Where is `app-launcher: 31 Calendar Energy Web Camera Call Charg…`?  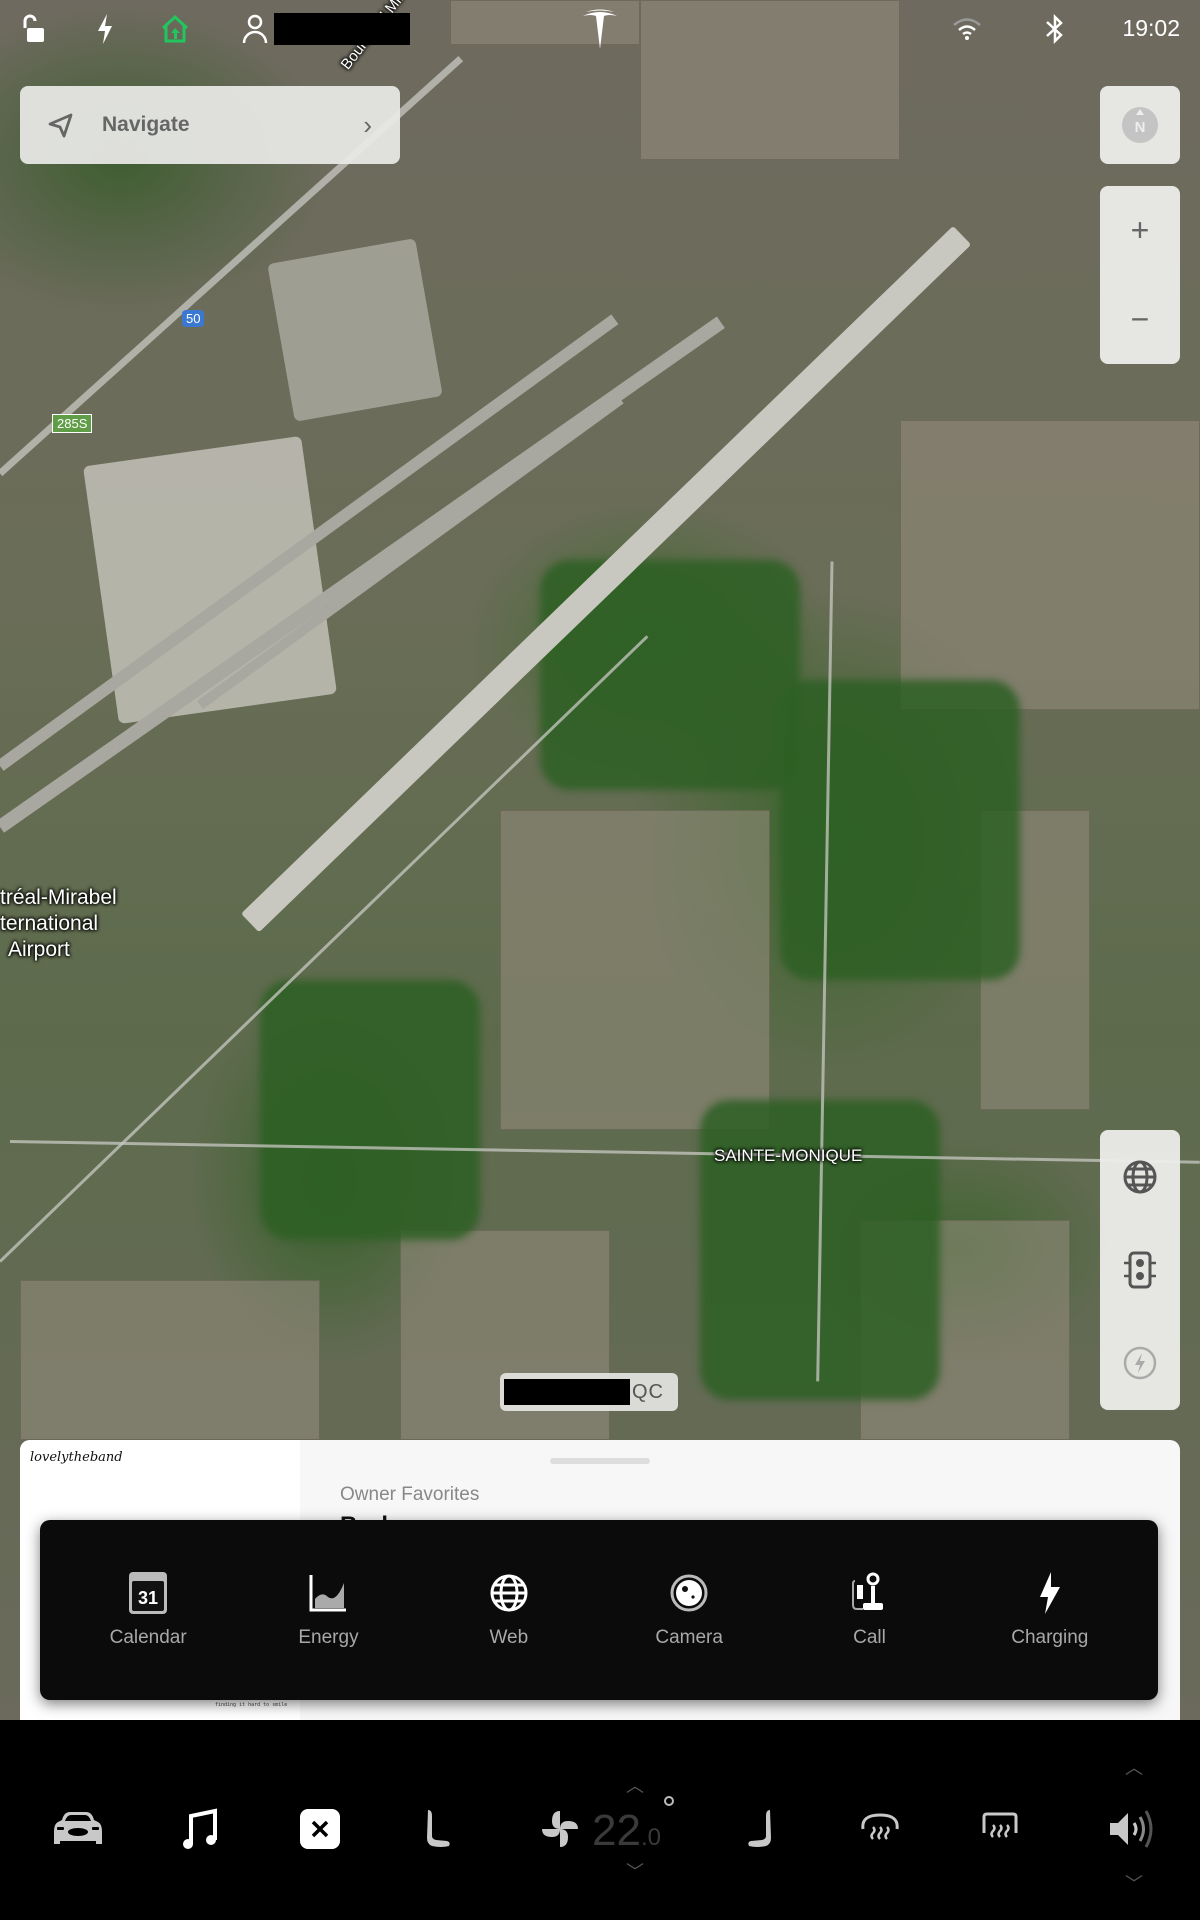
app-launcher: 31 Calendar Energy Web Camera Call Charg… is located at coordinates (599, 1610).